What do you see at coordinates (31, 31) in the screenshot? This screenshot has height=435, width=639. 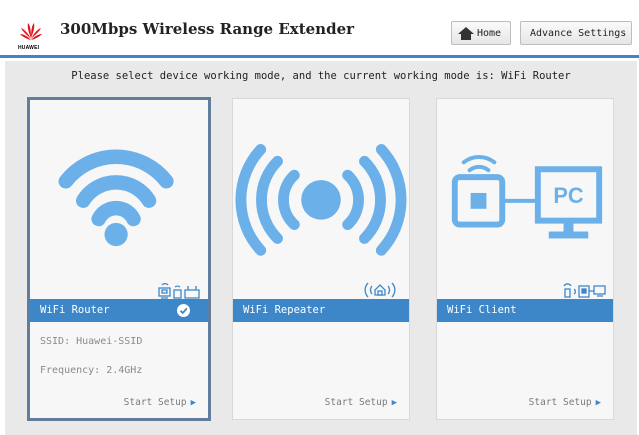 I see `huawei-logo` at bounding box center [31, 31].